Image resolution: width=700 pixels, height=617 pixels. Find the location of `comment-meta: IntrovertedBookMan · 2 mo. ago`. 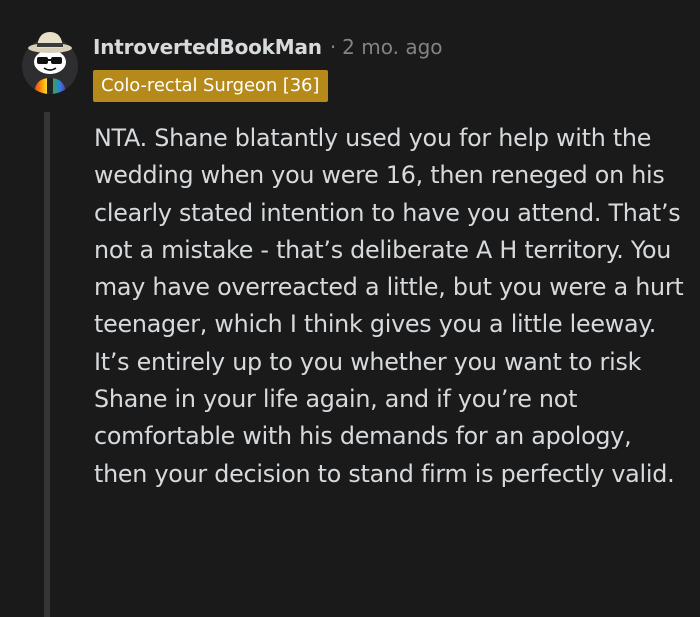

comment-meta: IntrovertedBookMan · 2 mo. ago is located at coordinates (268, 47).